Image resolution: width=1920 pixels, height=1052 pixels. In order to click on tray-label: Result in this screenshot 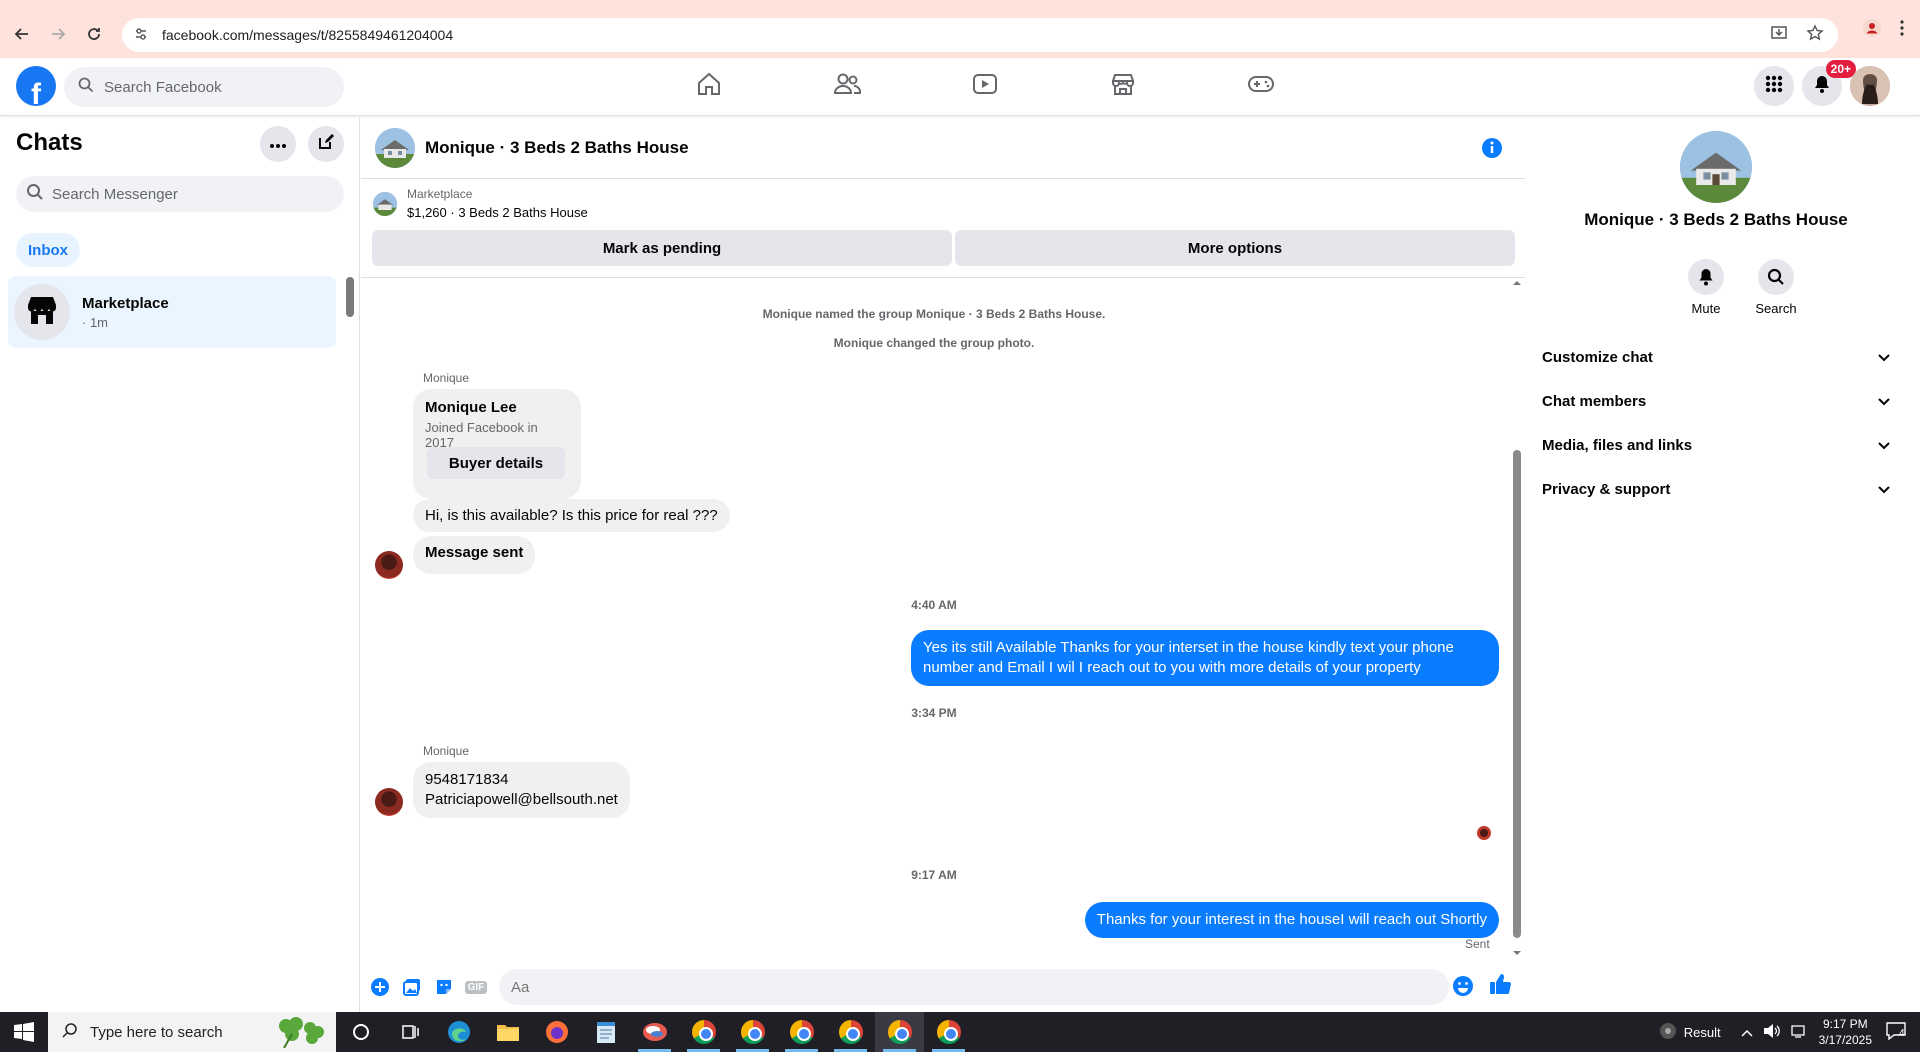, I will do `click(1702, 1032)`.